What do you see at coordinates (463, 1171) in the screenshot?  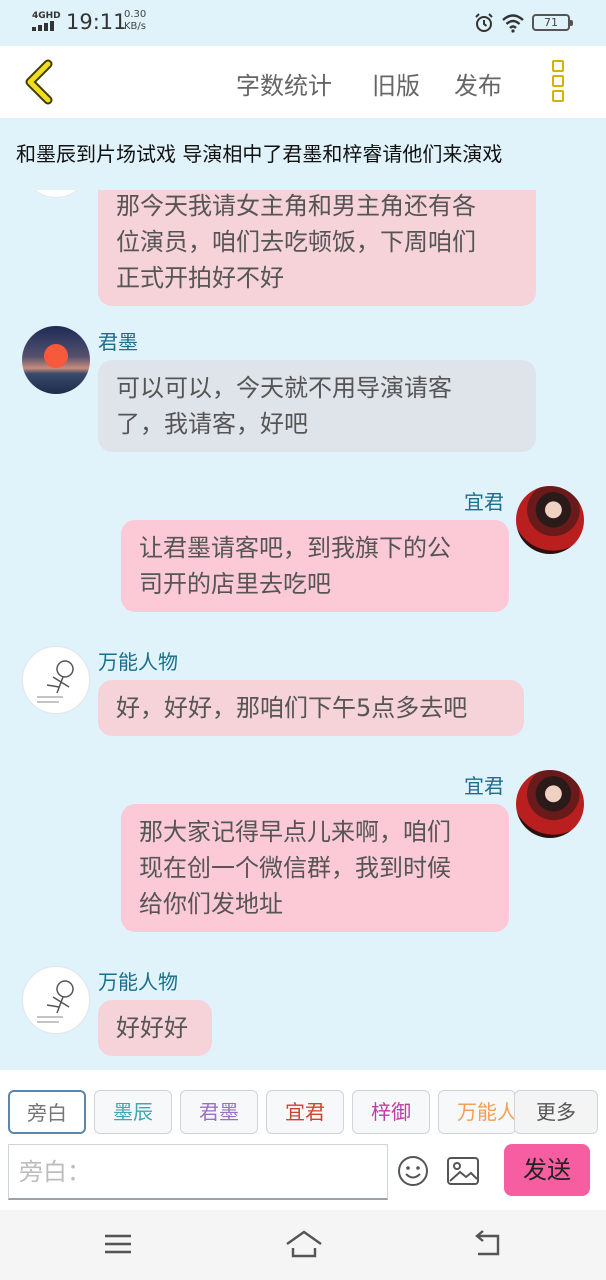 I see `image-icon` at bounding box center [463, 1171].